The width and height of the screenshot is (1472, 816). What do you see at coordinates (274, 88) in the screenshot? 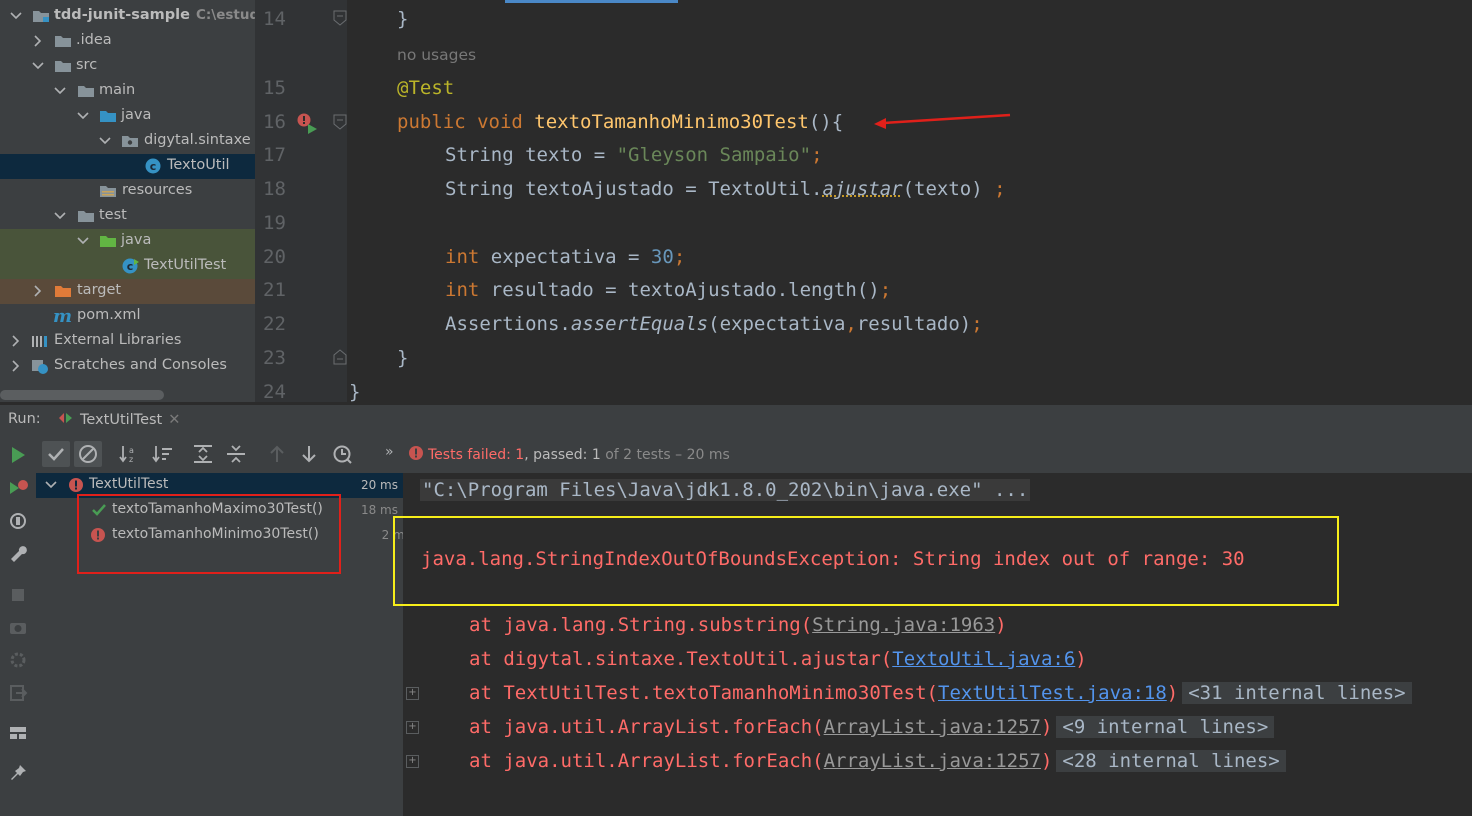
I see `line-number: 15` at bounding box center [274, 88].